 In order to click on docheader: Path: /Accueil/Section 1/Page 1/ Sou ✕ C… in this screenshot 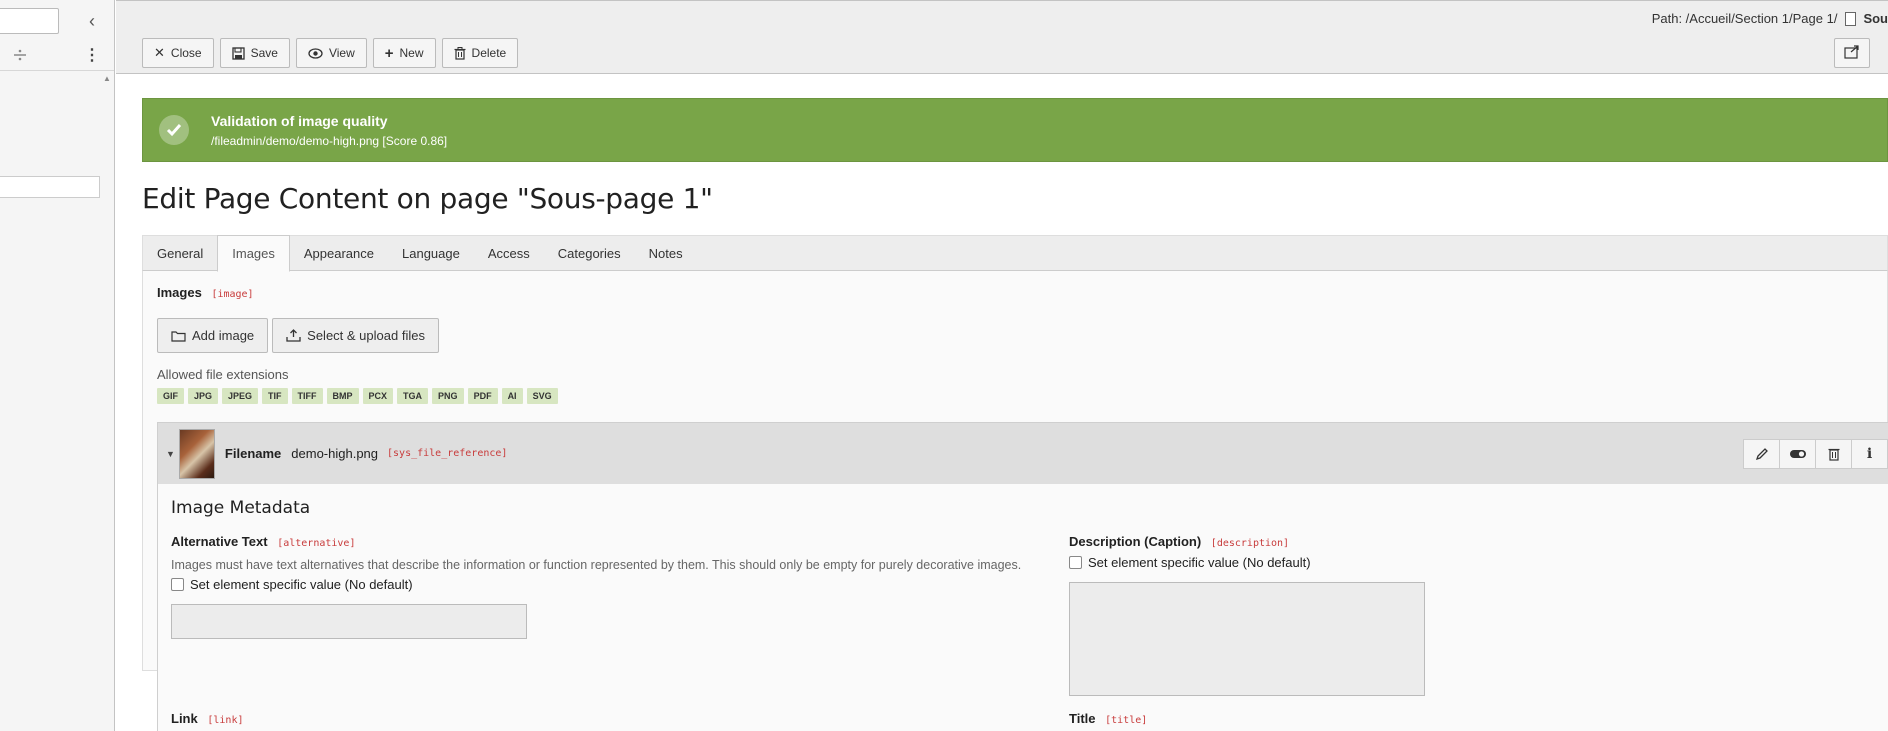, I will do `click(1002, 37)`.